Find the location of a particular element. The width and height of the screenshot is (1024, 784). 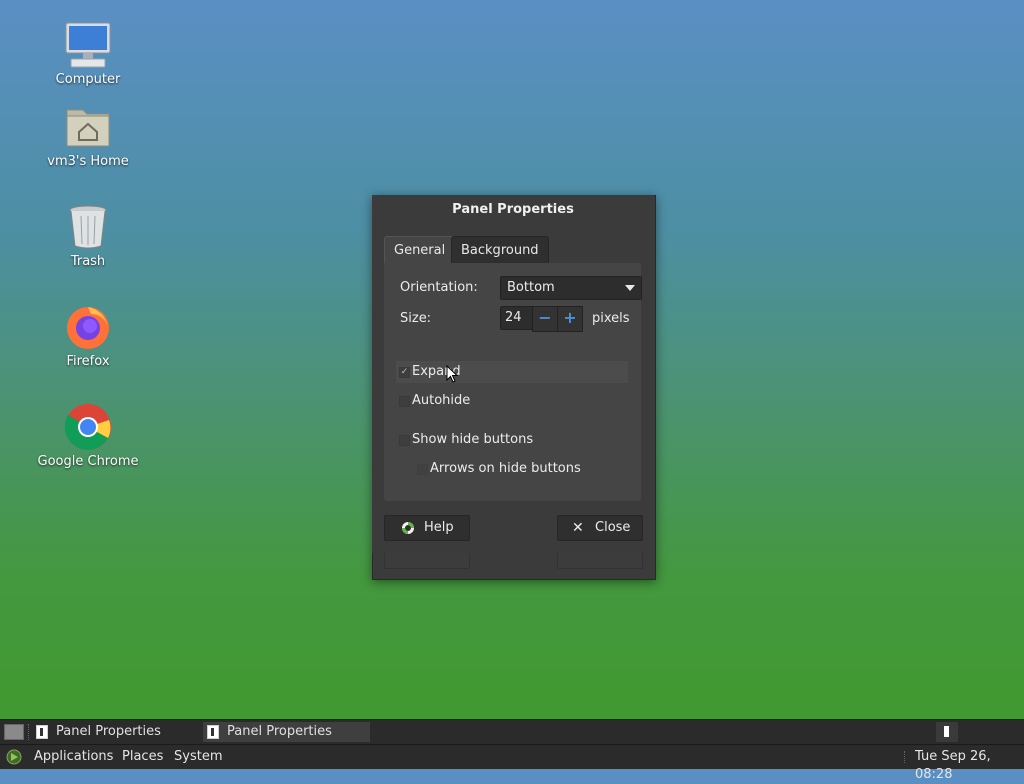

chevron-down-icon is located at coordinates (630, 288).